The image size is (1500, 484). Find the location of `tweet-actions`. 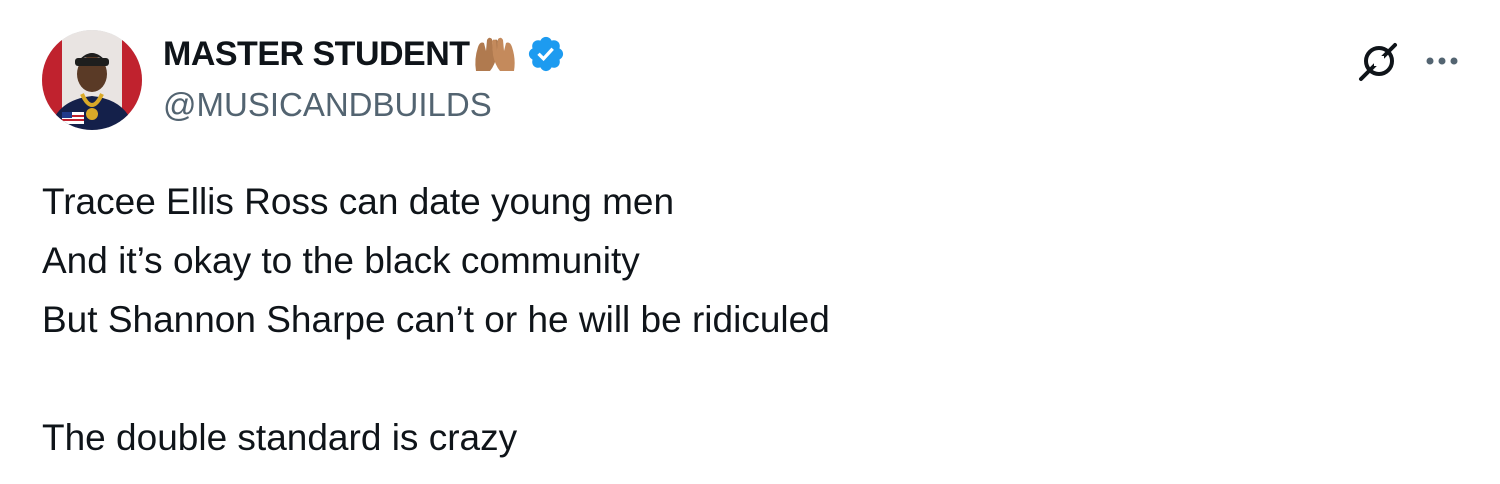

tweet-actions is located at coordinates (1409, 61).